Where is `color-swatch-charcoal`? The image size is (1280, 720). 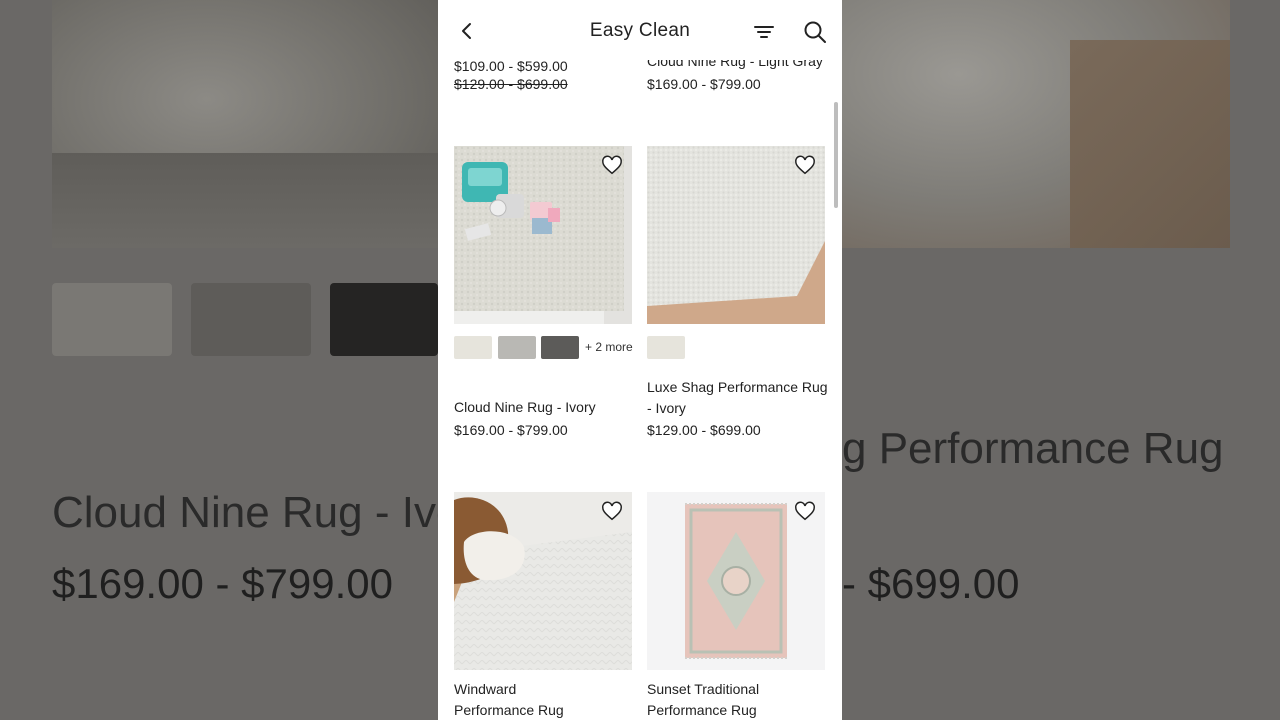
color-swatch-charcoal is located at coordinates (560, 347).